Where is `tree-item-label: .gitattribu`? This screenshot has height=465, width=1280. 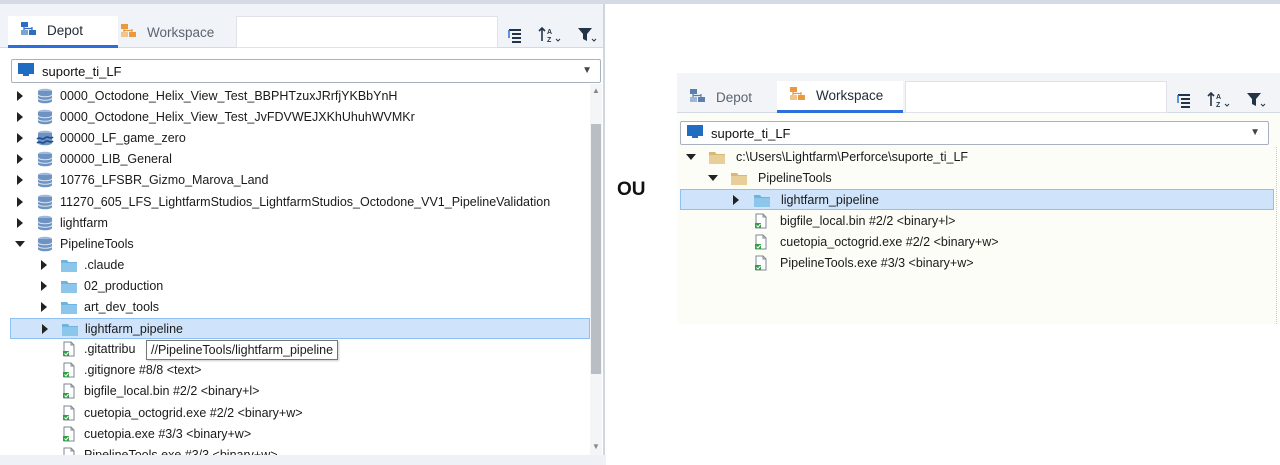
tree-item-label: .gitattribu is located at coordinates (110, 349).